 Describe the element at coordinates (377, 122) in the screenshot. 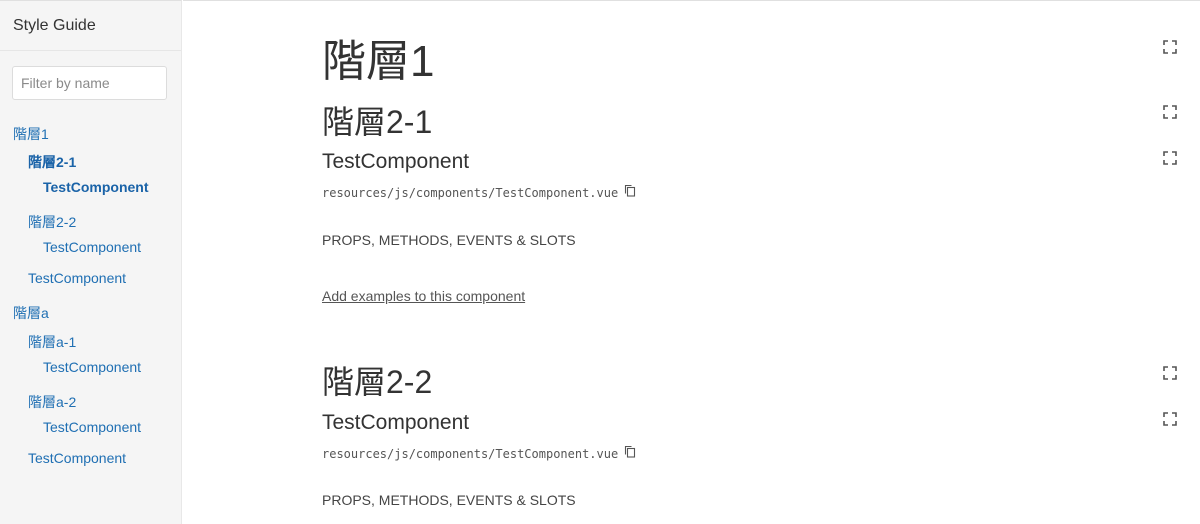

I see `section-heading: 階層2-1` at that location.